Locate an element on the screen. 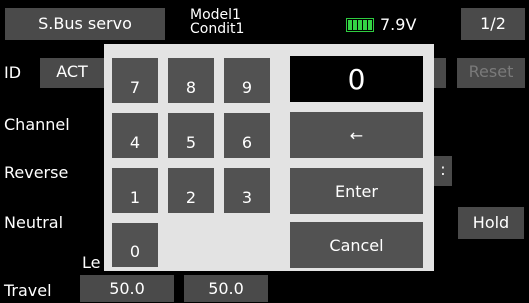 Image resolution: width=529 pixels, height=303 pixels. value-display: 0 is located at coordinates (356, 79).